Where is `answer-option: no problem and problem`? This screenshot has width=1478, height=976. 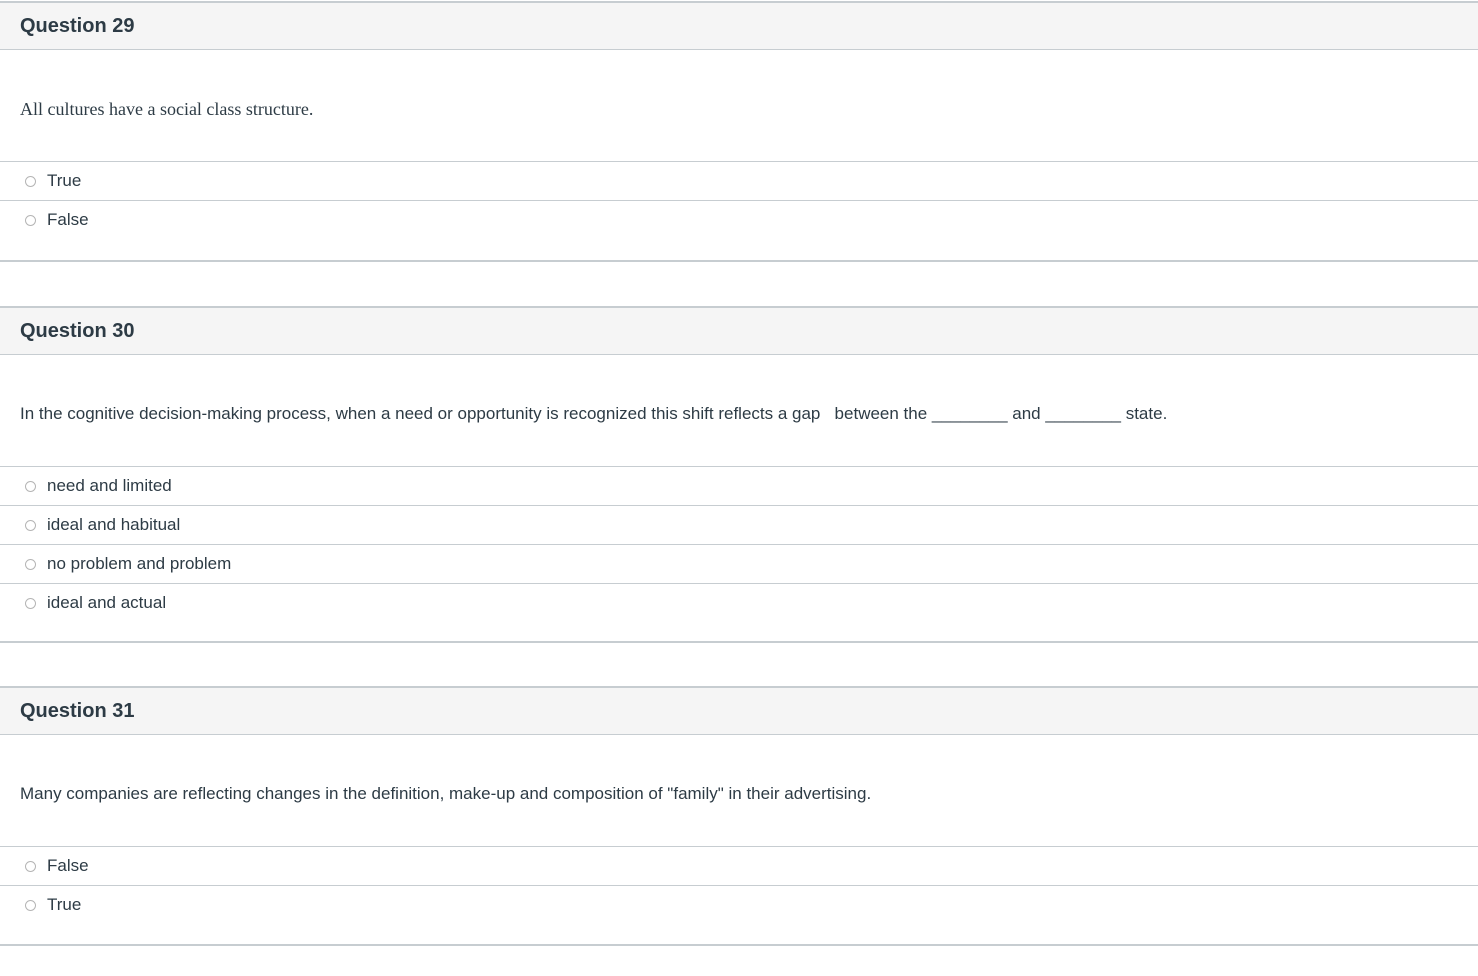
answer-option: no problem and problem is located at coordinates (739, 564).